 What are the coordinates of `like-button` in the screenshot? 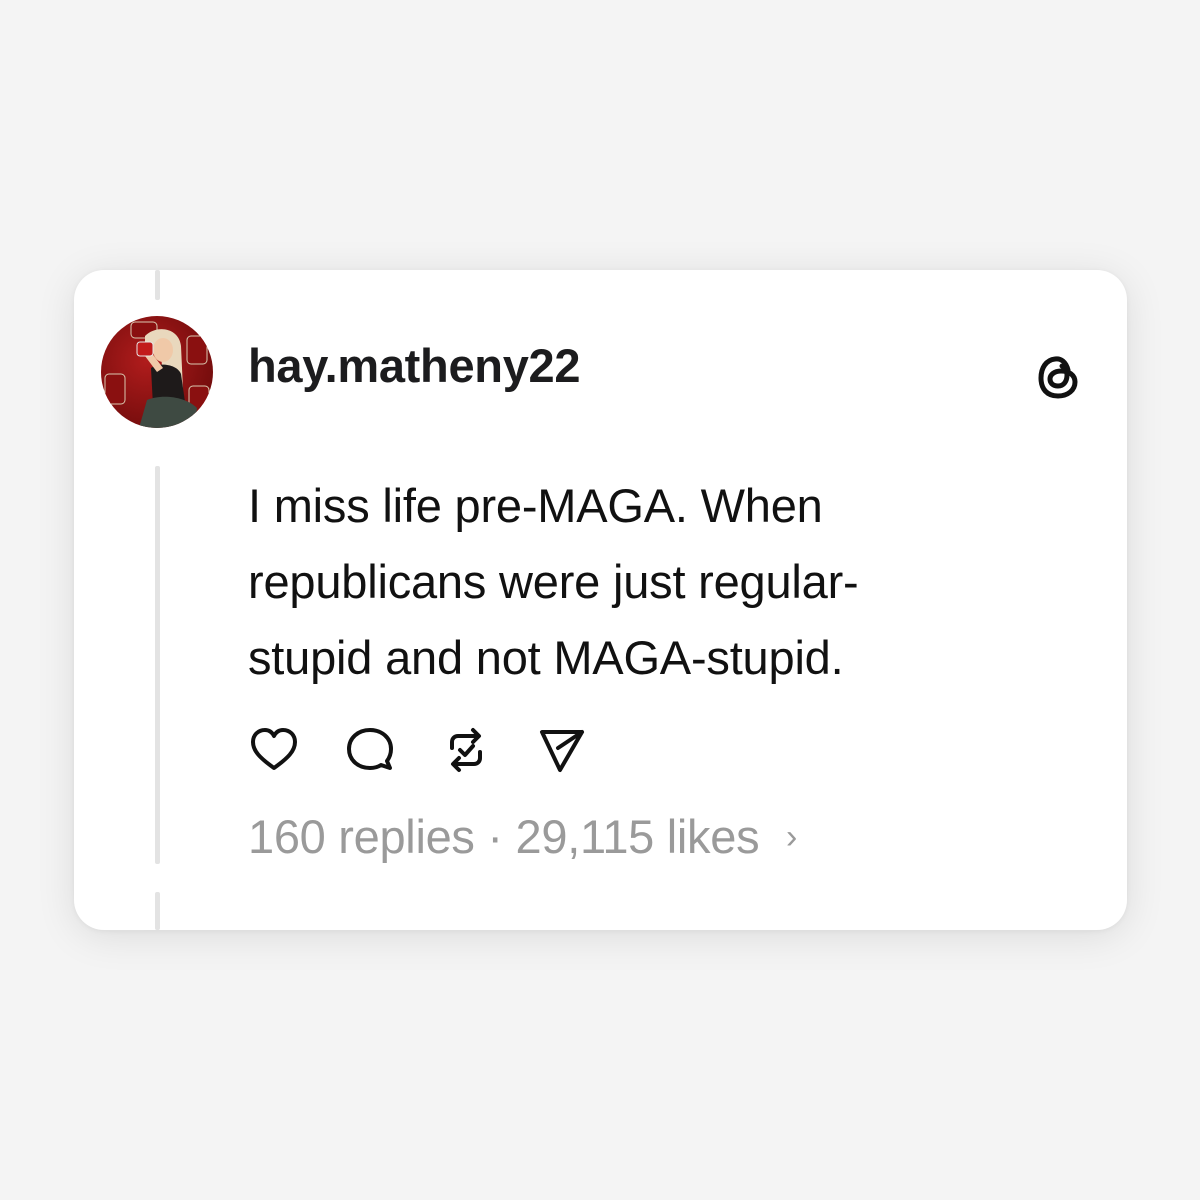 It's located at (274, 750).